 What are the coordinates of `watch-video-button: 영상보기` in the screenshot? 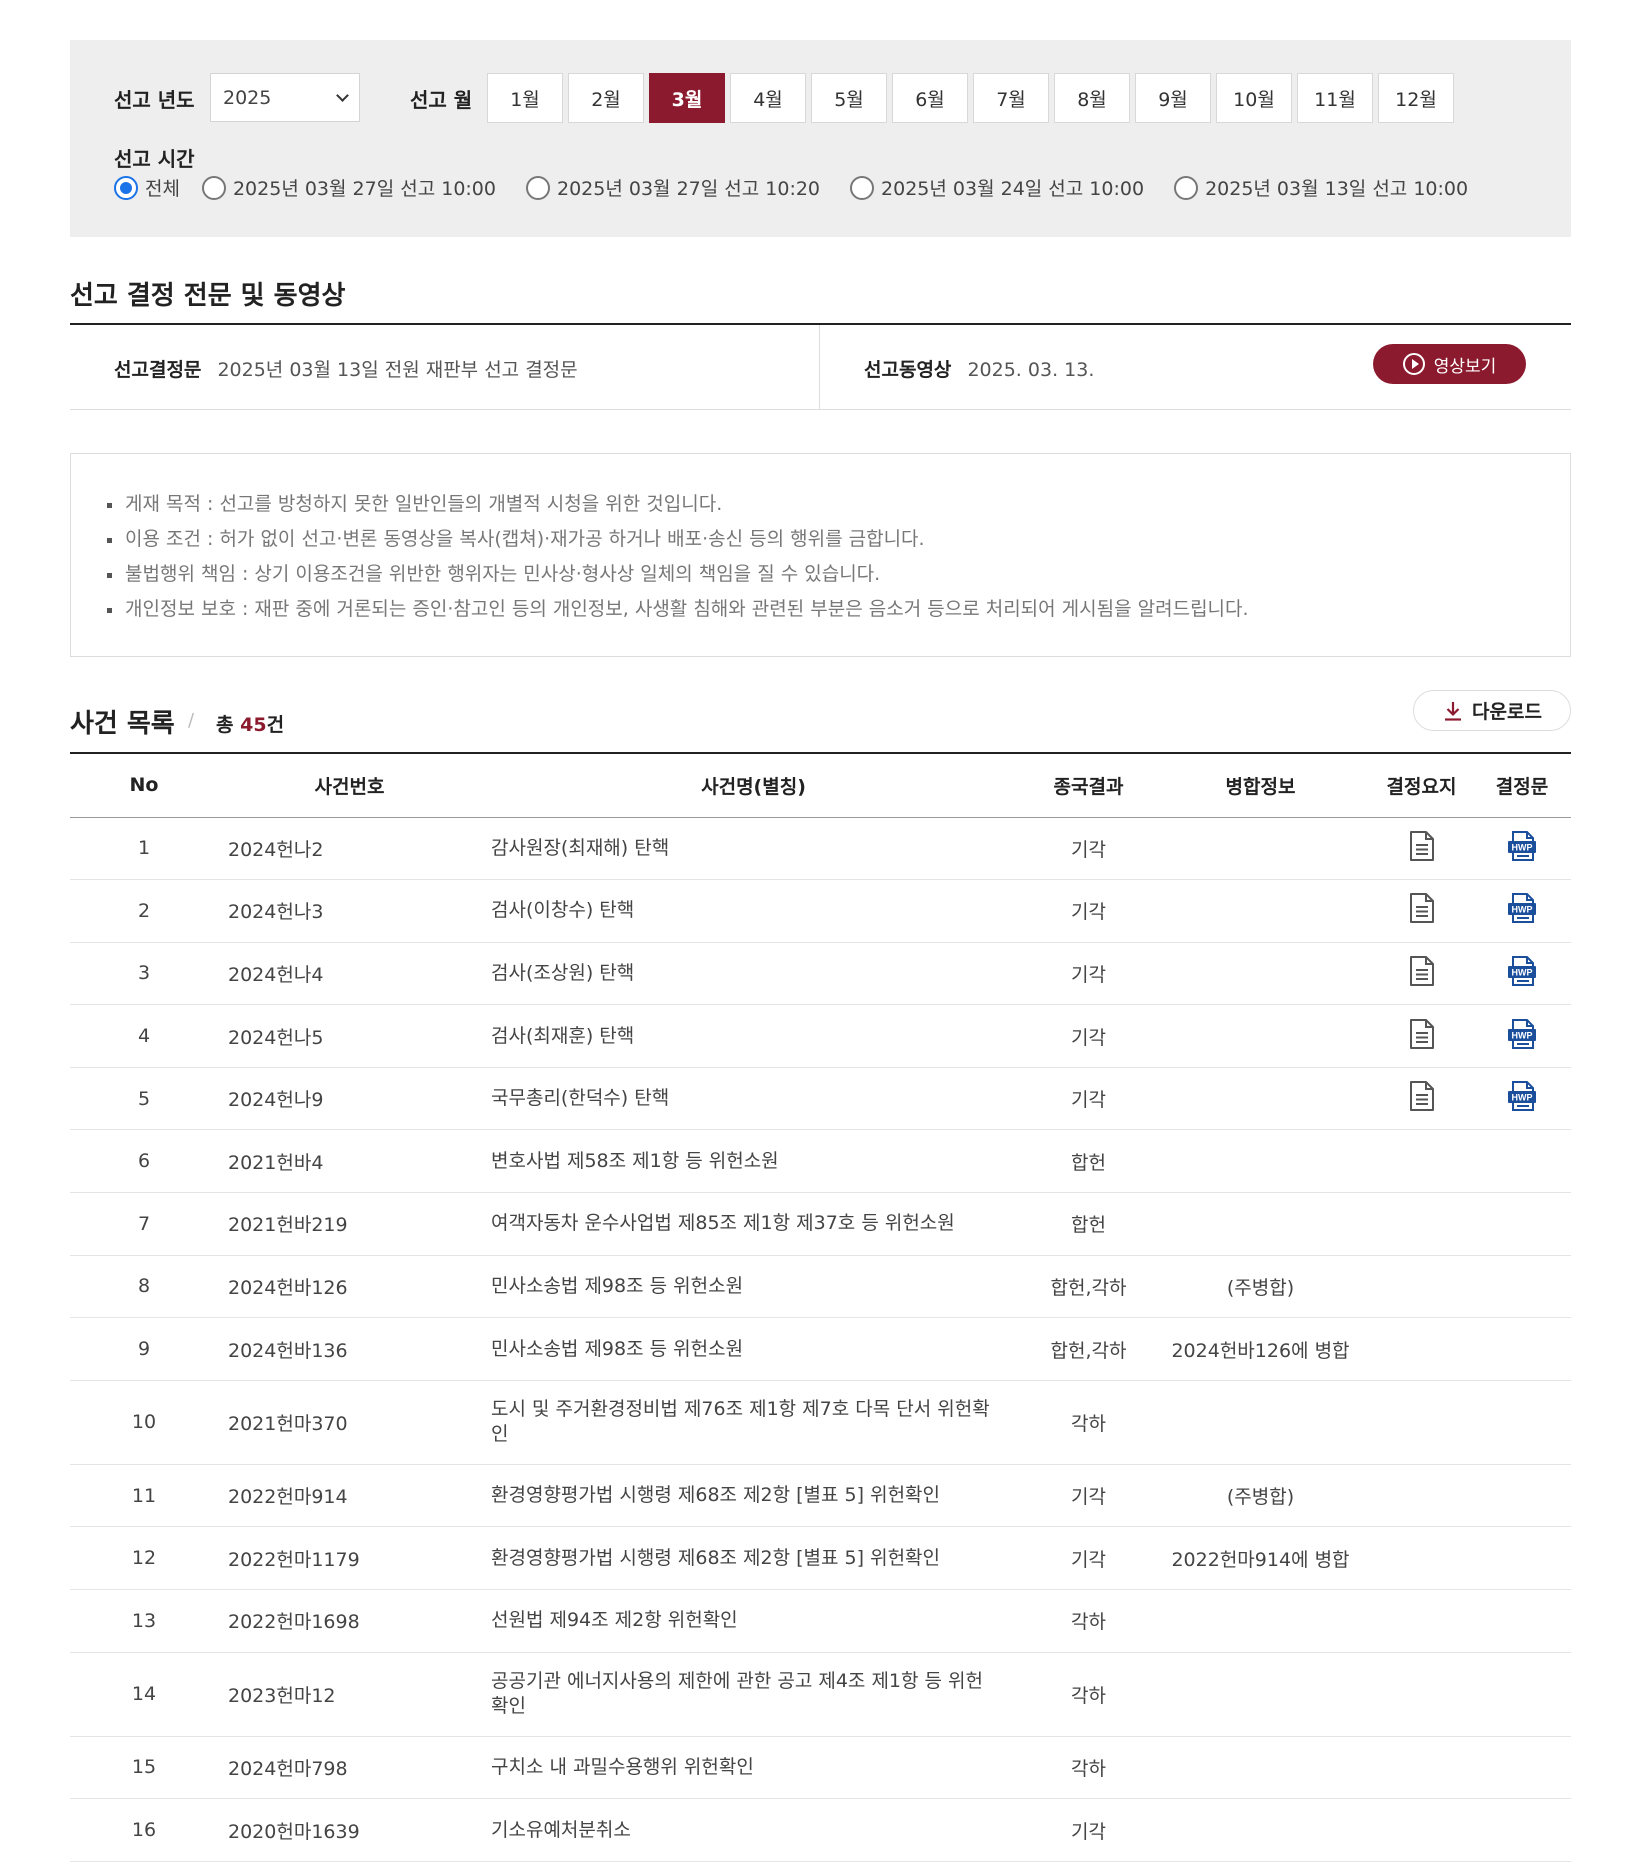 It's located at (1449, 364).